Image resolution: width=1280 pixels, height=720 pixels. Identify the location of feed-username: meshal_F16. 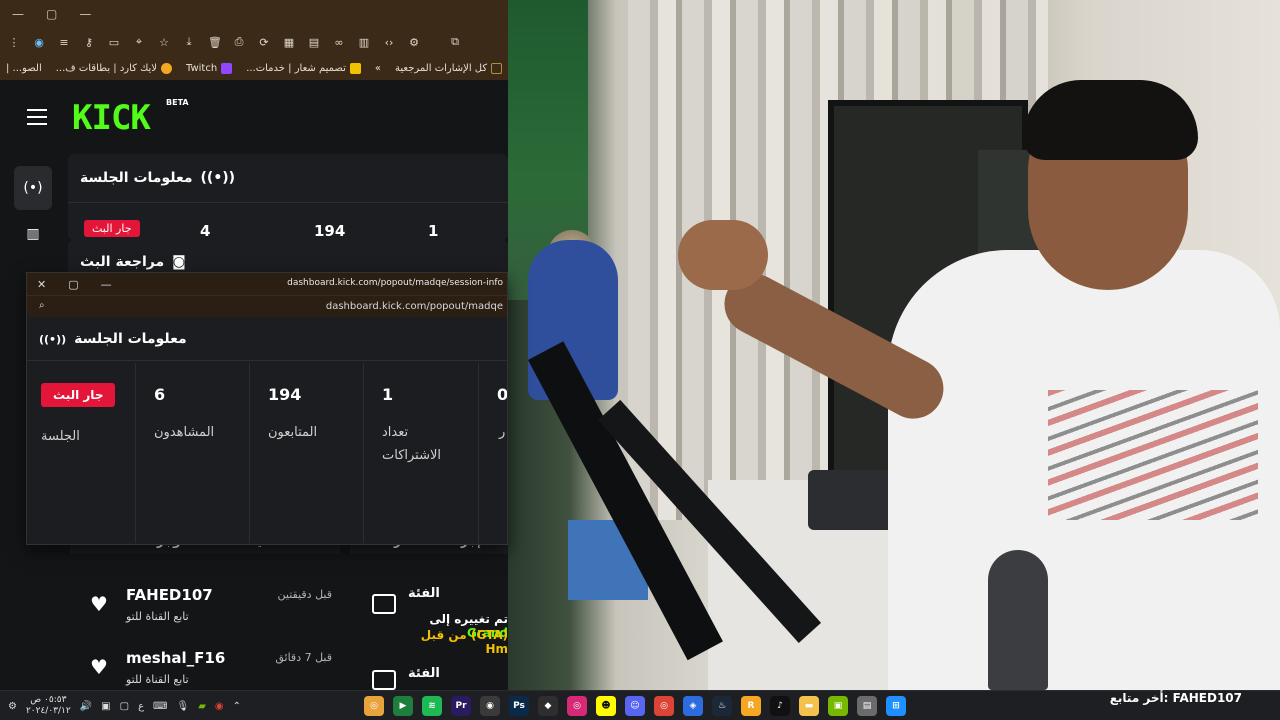
(175, 658).